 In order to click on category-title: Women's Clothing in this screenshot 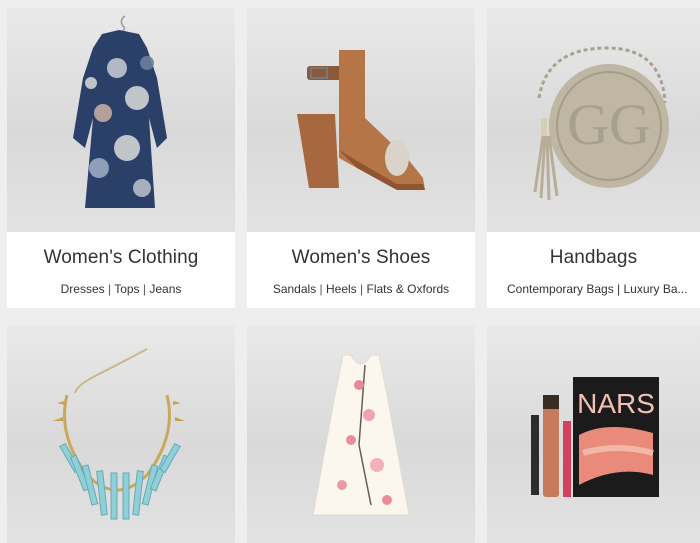, I will do `click(121, 258)`.